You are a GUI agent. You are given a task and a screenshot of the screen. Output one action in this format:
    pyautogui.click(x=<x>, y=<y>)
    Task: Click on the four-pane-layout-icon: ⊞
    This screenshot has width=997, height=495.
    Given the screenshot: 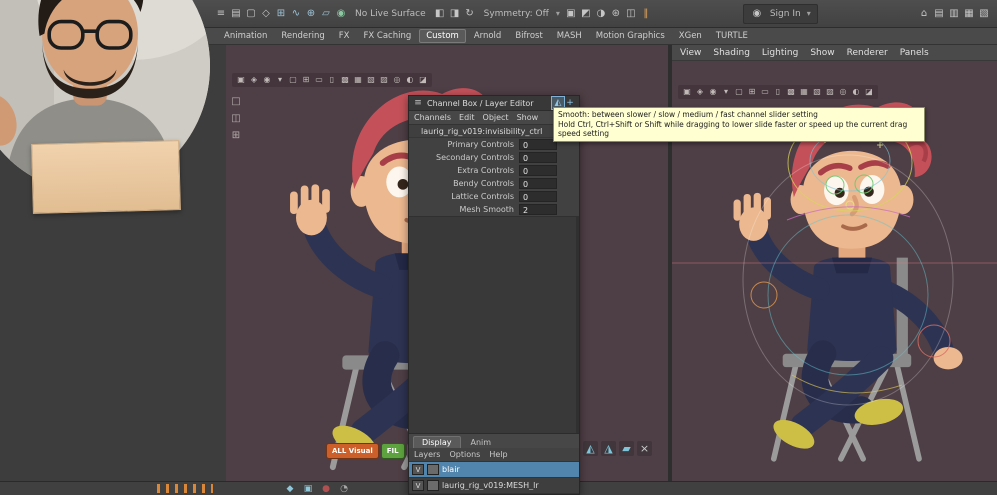 What is the action you would take?
    pyautogui.click(x=236, y=136)
    